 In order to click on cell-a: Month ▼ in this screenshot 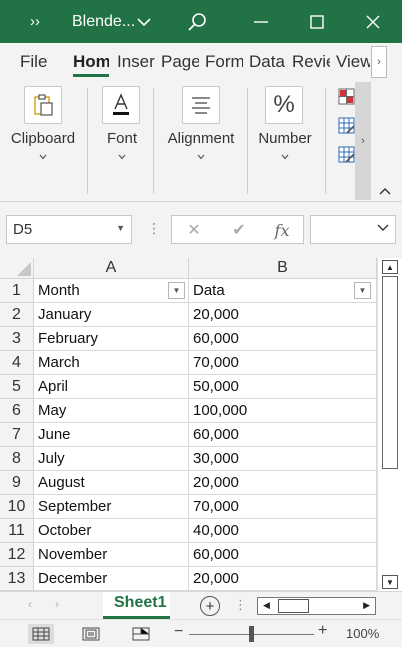, I will do `click(111, 291)`.